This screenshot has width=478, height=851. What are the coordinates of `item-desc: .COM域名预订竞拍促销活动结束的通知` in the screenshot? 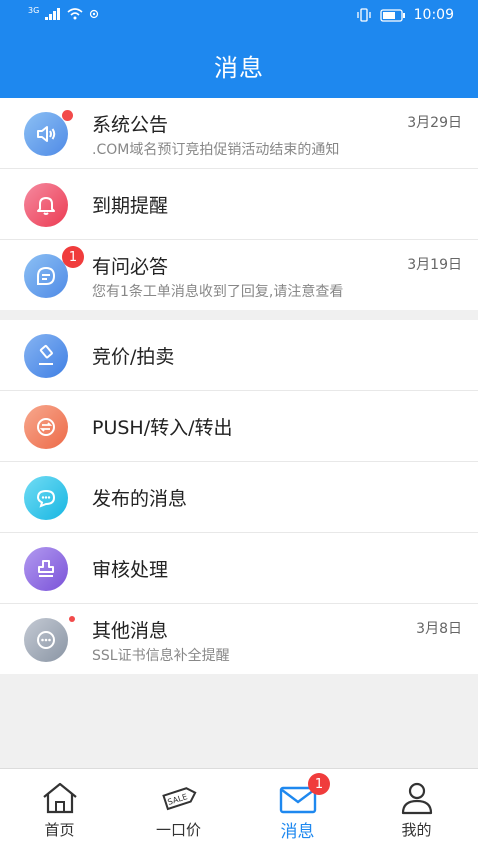 It's located at (216, 150).